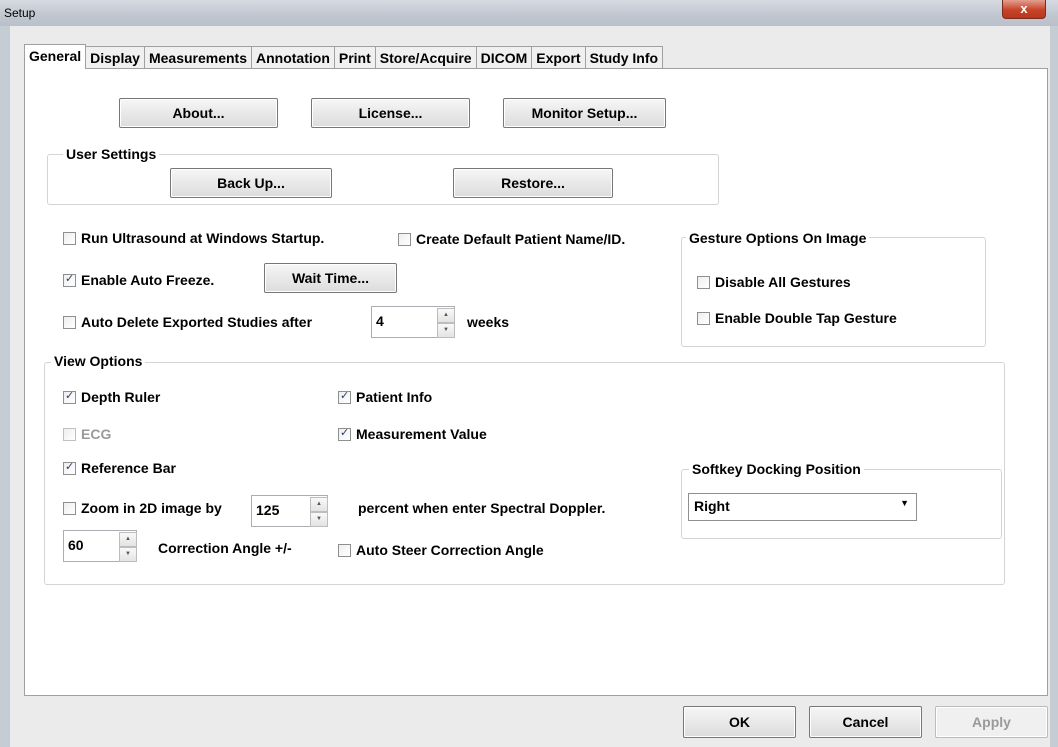 Image resolution: width=1058 pixels, height=747 pixels. What do you see at coordinates (111, 154) in the screenshot?
I see `user-settings-title: User Settings` at bounding box center [111, 154].